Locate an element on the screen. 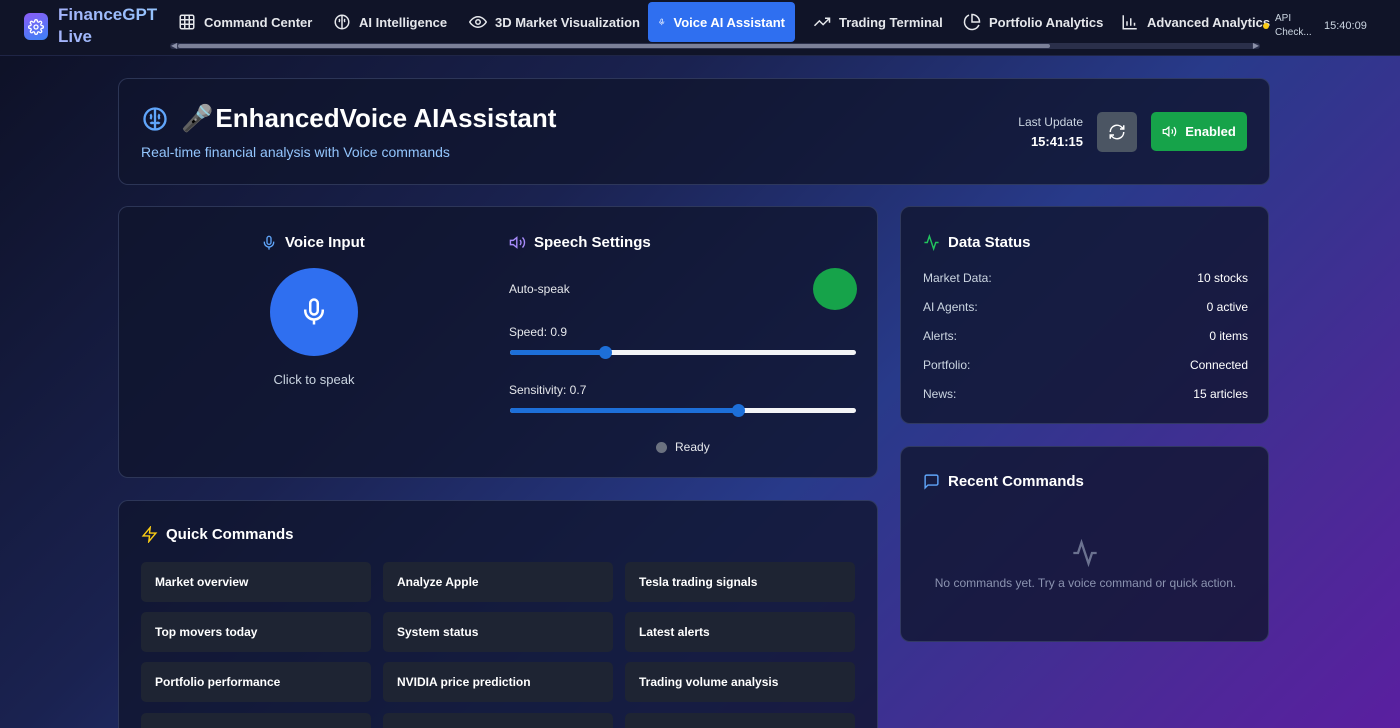  speed-slider-thumb is located at coordinates (605, 352).